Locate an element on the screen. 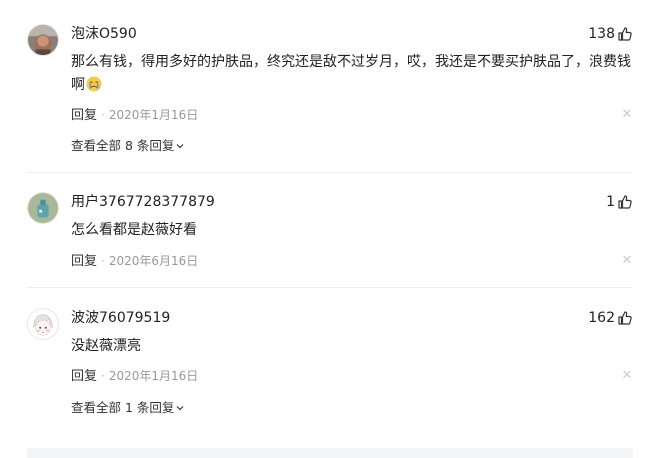  comment-meta: 回复 · 2020年6月16日 is located at coordinates (134, 261).